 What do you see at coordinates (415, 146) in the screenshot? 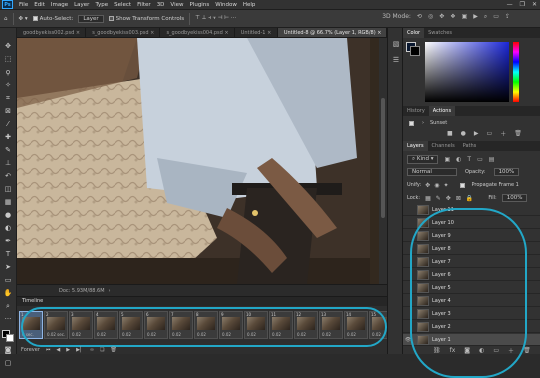
I see `tab-layers: Layers` at bounding box center [415, 146].